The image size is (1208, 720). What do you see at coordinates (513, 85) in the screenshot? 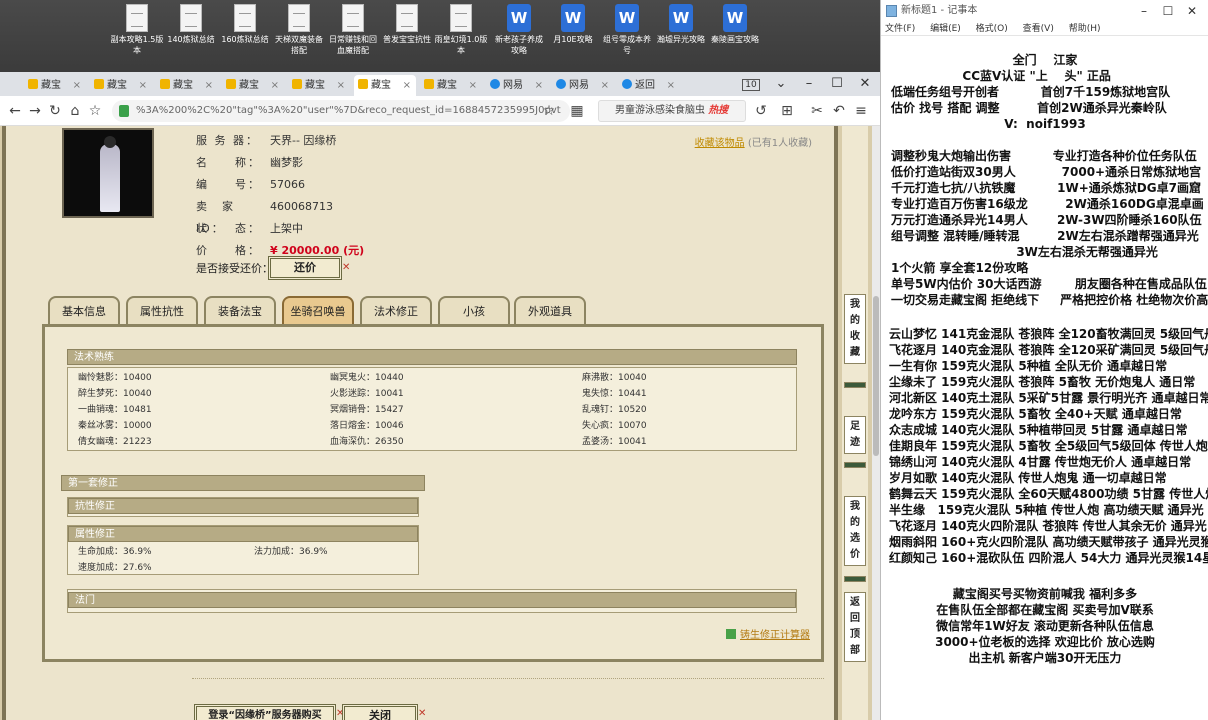
I see `tab-label: 网易` at bounding box center [513, 85].